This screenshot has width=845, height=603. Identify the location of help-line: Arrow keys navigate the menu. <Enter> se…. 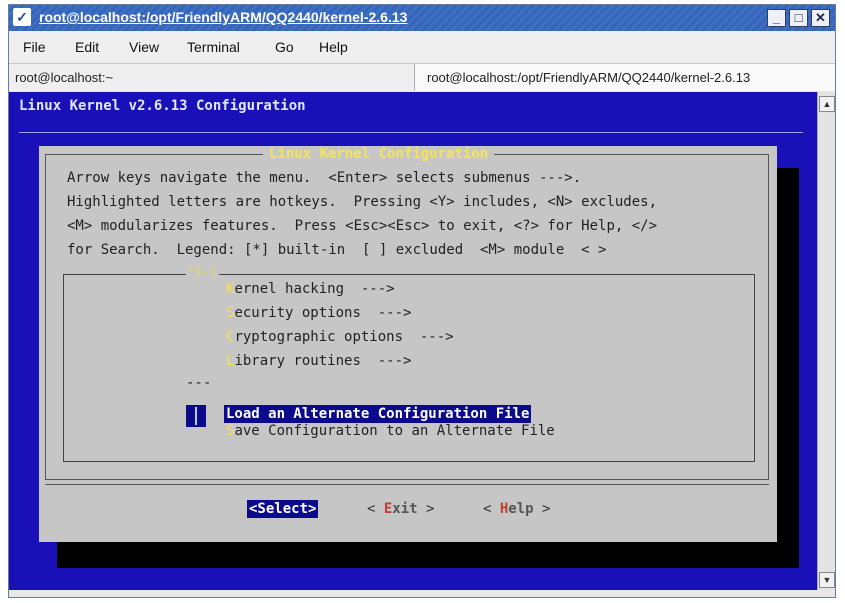
(324, 178).